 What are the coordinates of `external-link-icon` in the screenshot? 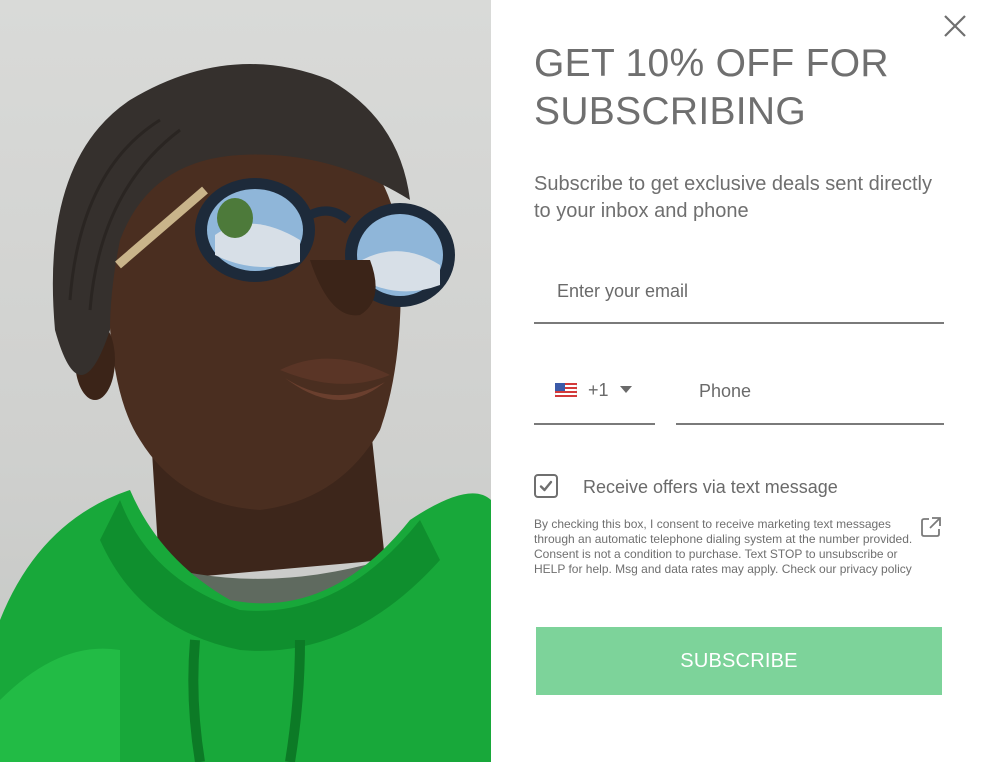 It's located at (931, 527).